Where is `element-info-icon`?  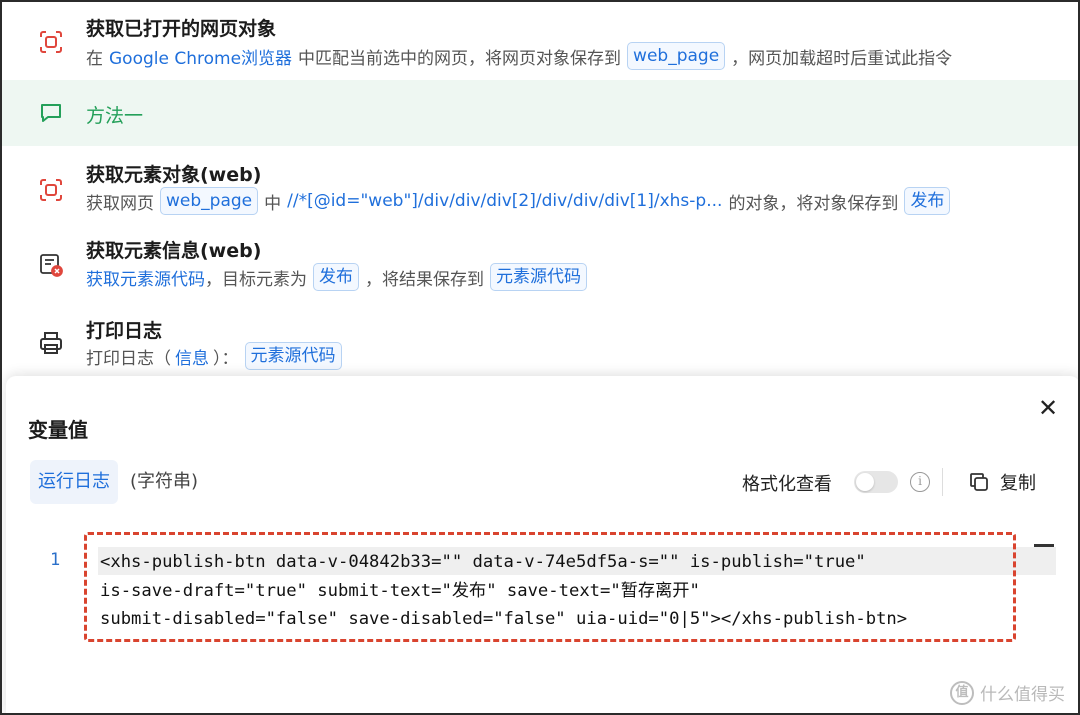
element-info-icon is located at coordinates (51, 265).